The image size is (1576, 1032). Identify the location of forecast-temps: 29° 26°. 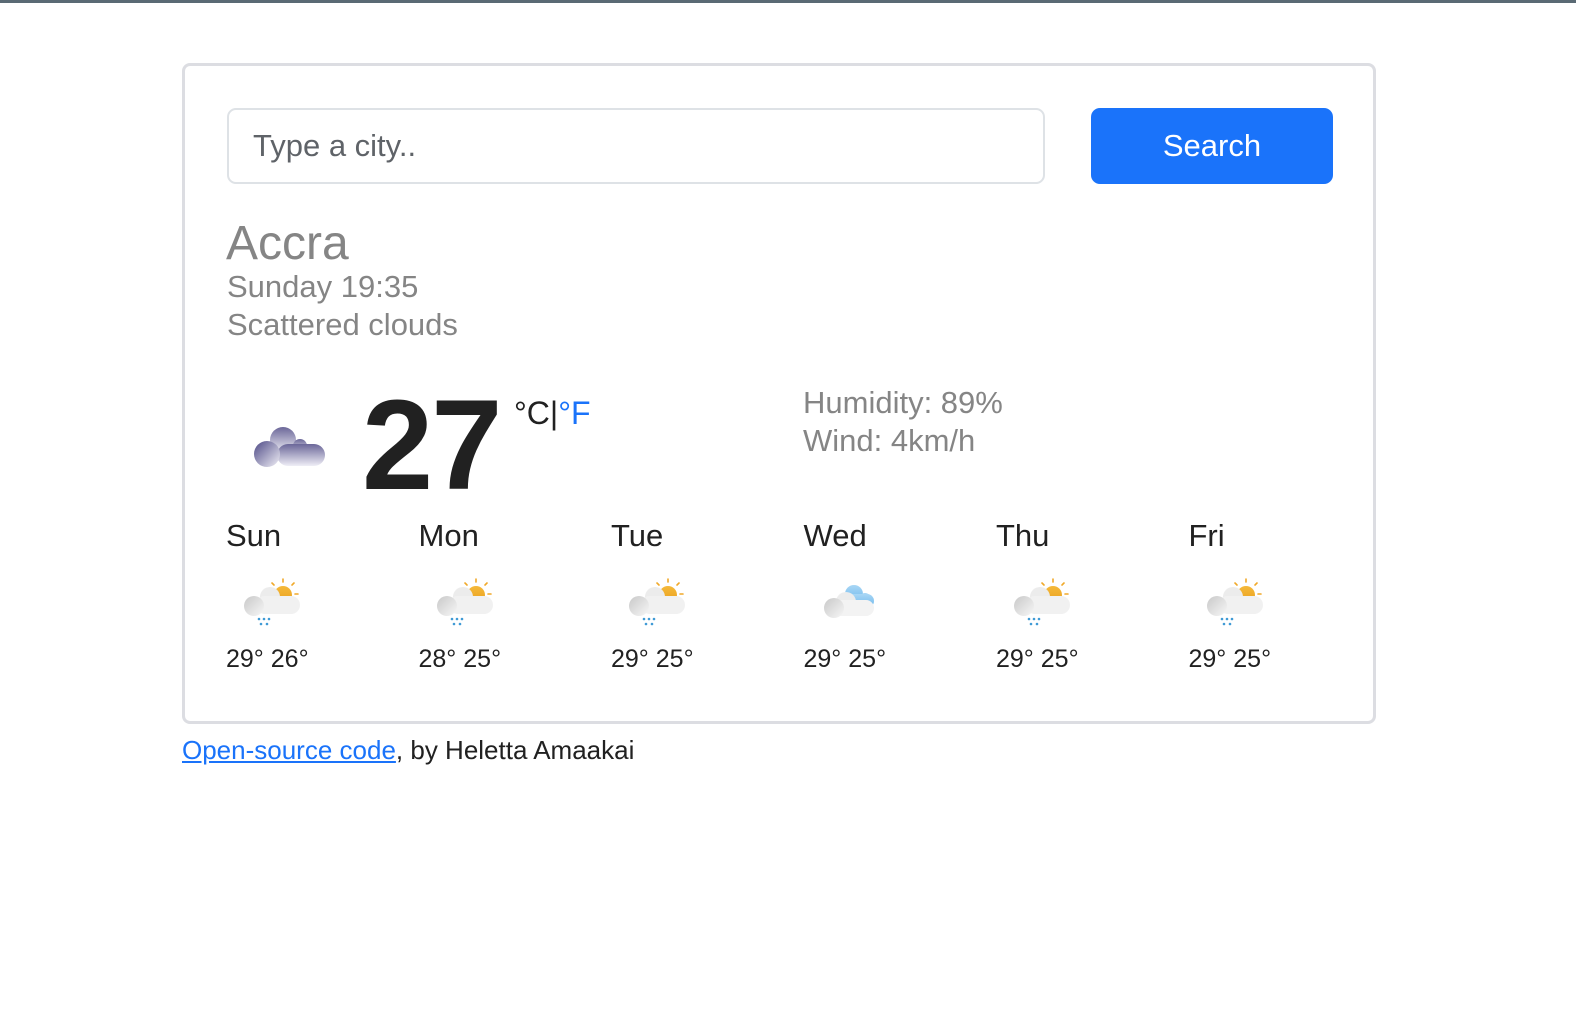
(267, 659).